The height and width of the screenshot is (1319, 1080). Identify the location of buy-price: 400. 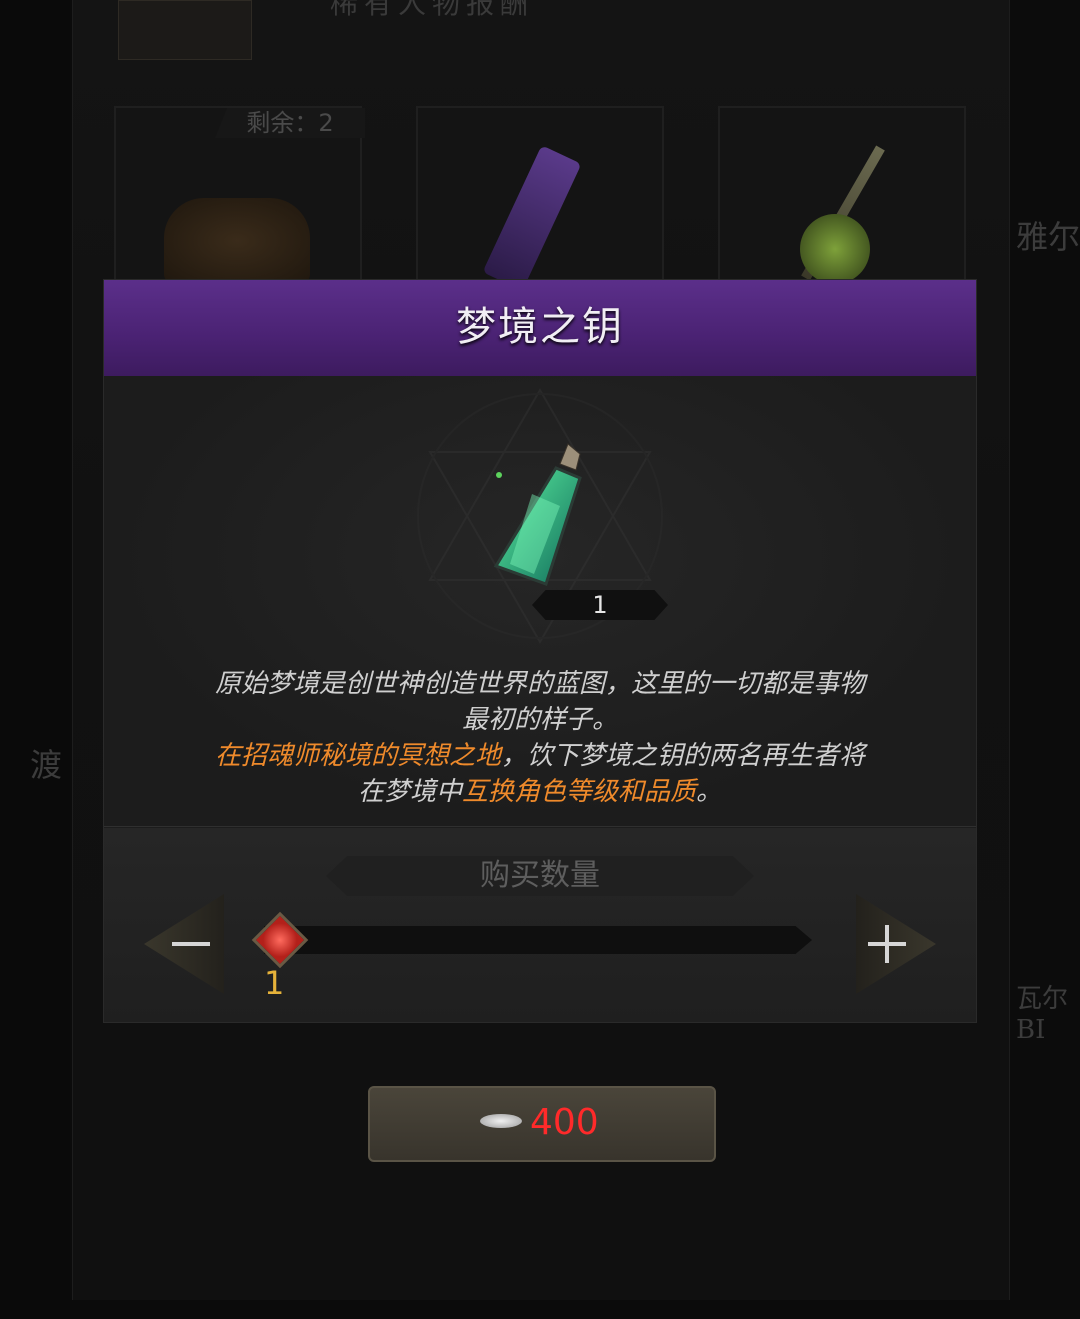
(564, 1122).